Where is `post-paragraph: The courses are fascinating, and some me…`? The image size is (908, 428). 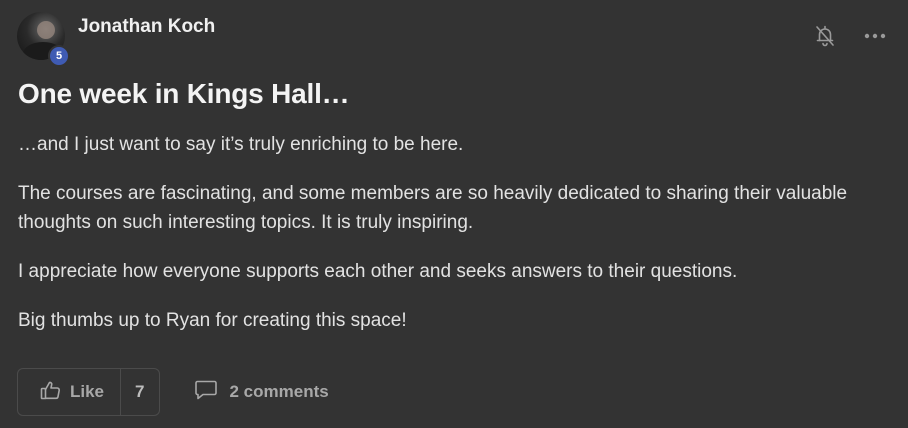 post-paragraph: The courses are fascinating, and some me… is located at coordinates (433, 208).